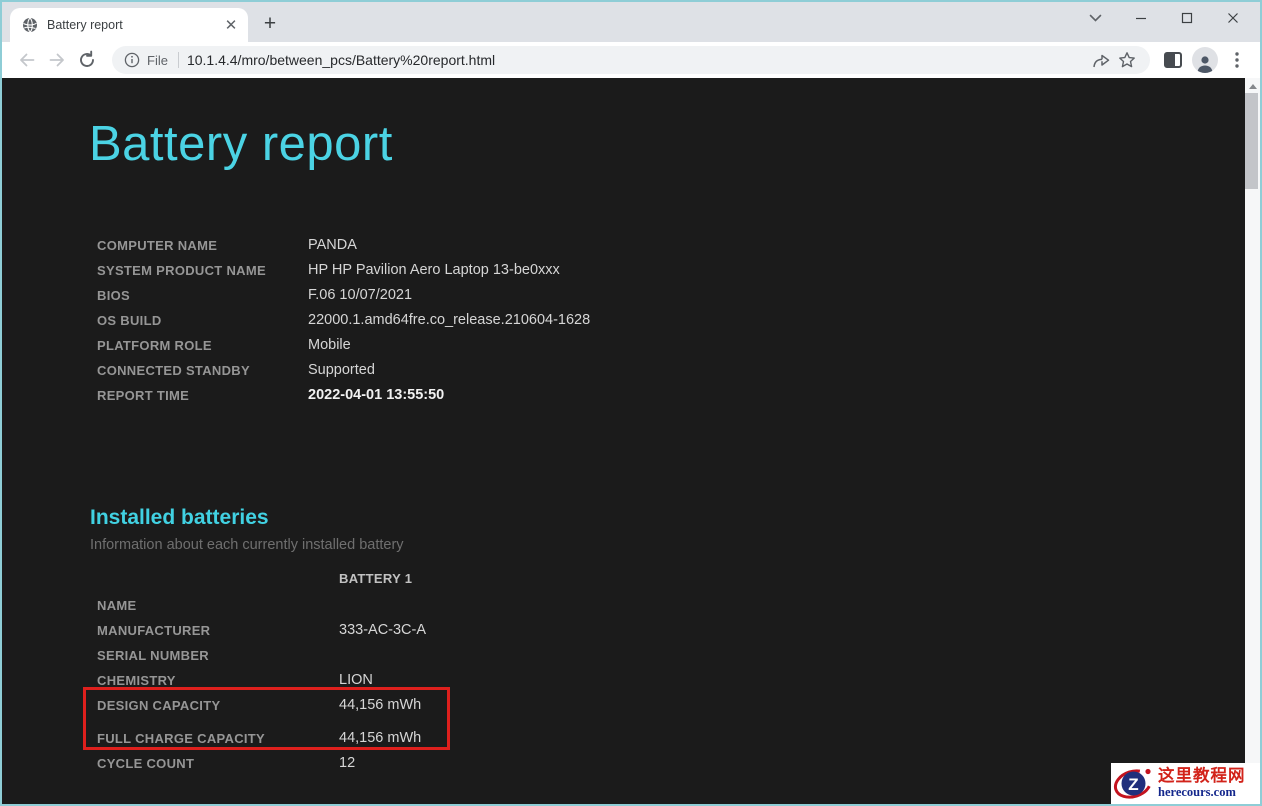 Image resolution: width=1262 pixels, height=806 pixels. Describe the element at coordinates (270, 24) in the screenshot. I see `new-tab-button: +` at that location.